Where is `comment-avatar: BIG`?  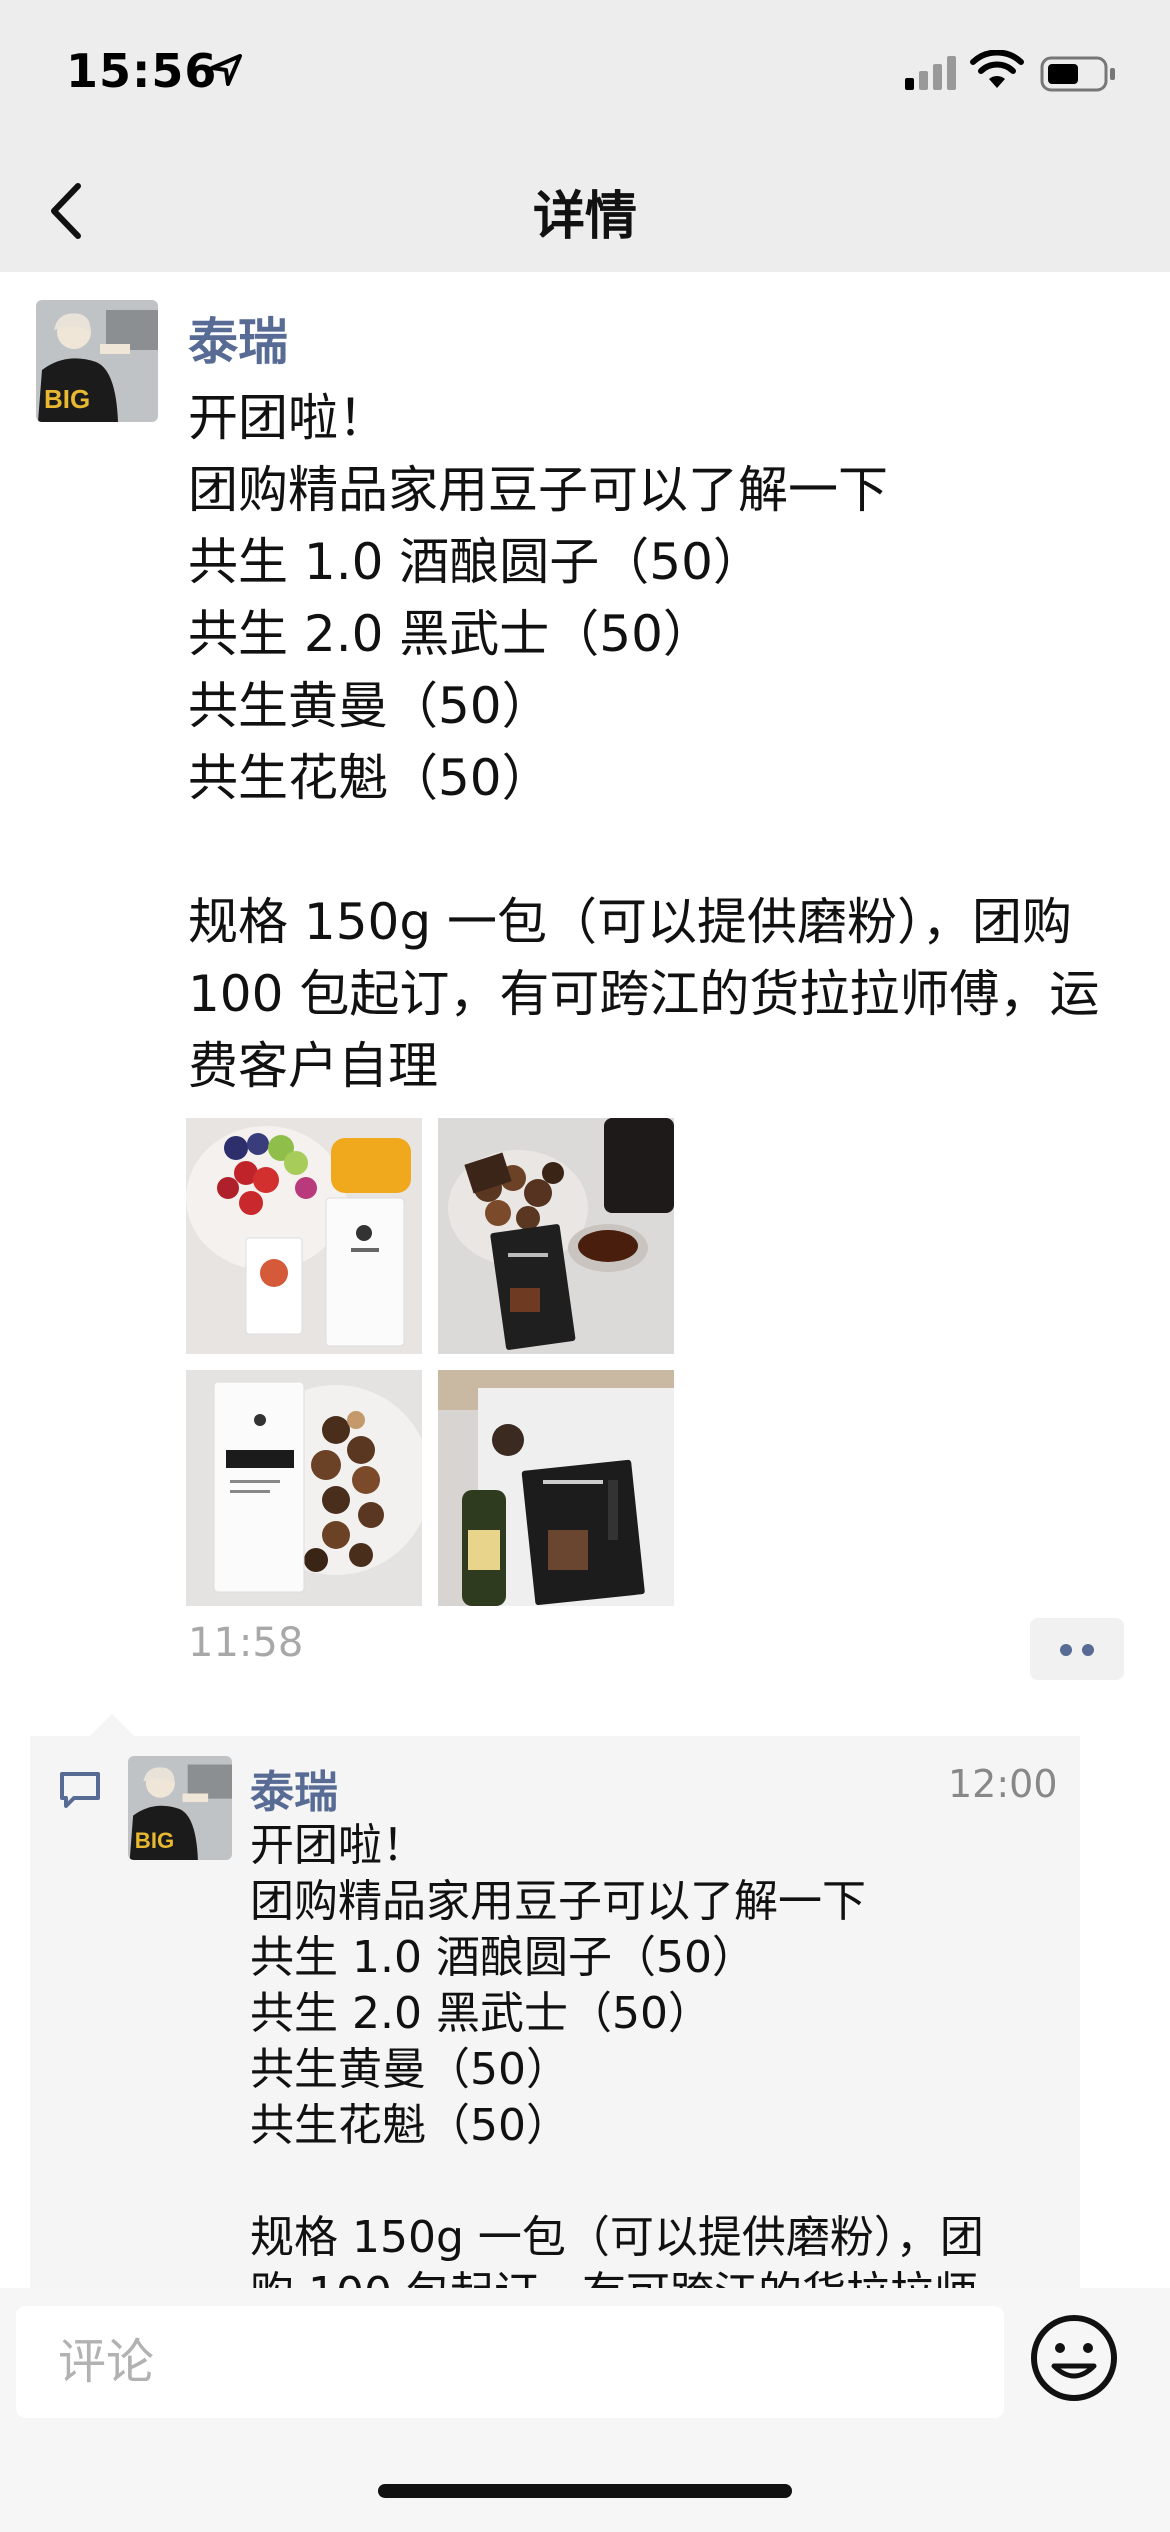 comment-avatar: BIG is located at coordinates (180, 1808).